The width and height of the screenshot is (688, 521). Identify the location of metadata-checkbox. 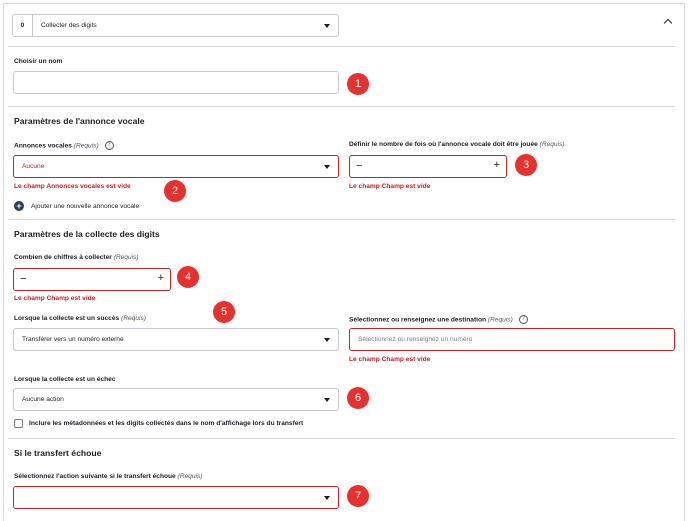
(18, 423).